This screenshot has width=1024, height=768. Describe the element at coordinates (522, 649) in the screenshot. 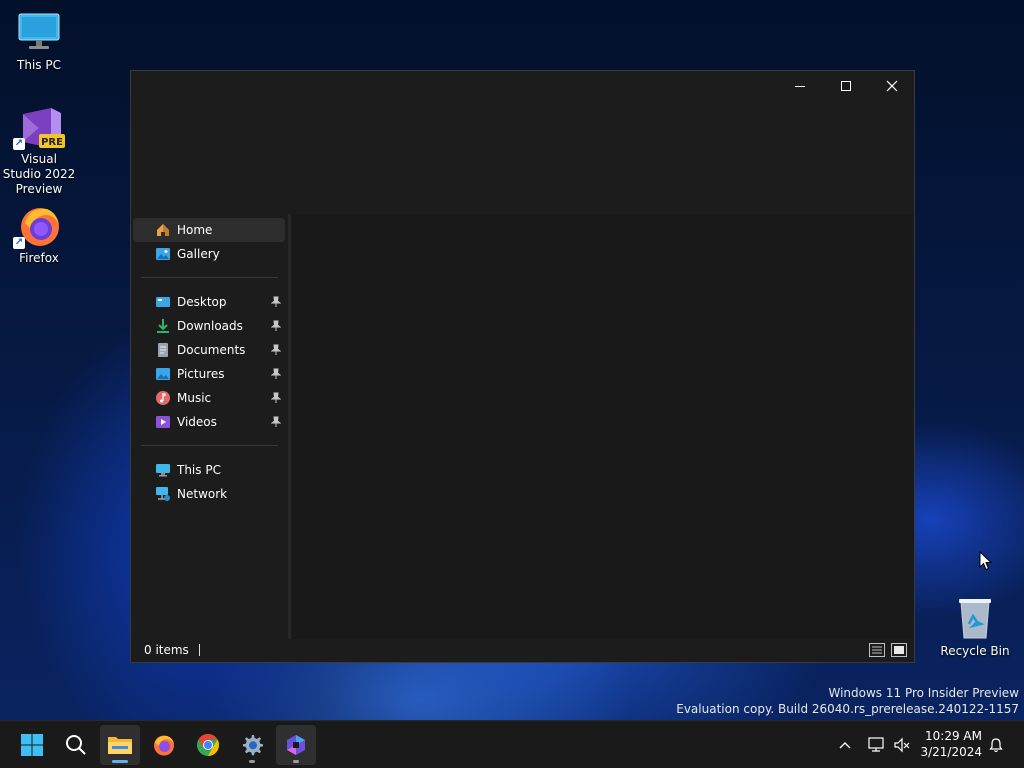

I see `status-bar: 0 items` at that location.